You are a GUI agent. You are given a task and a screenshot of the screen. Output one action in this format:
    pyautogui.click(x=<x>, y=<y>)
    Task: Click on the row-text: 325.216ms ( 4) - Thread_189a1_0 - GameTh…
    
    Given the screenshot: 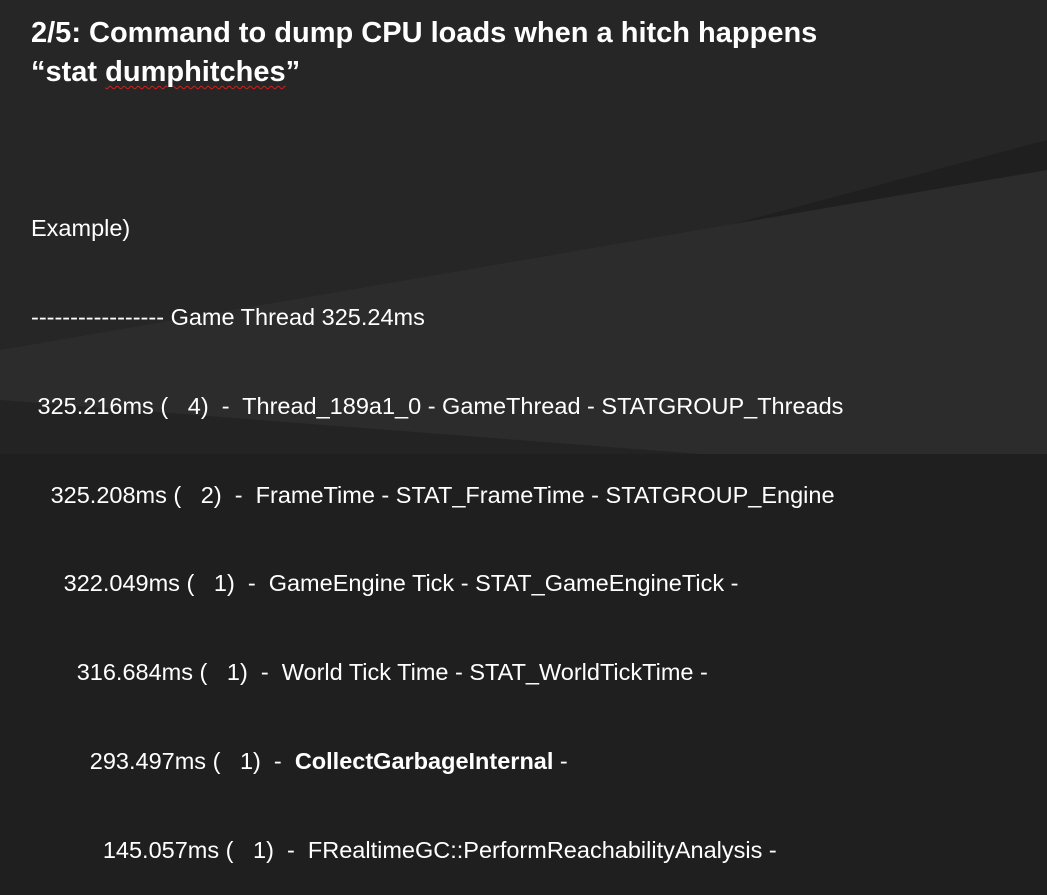 What is the action you would take?
    pyautogui.click(x=440, y=405)
    